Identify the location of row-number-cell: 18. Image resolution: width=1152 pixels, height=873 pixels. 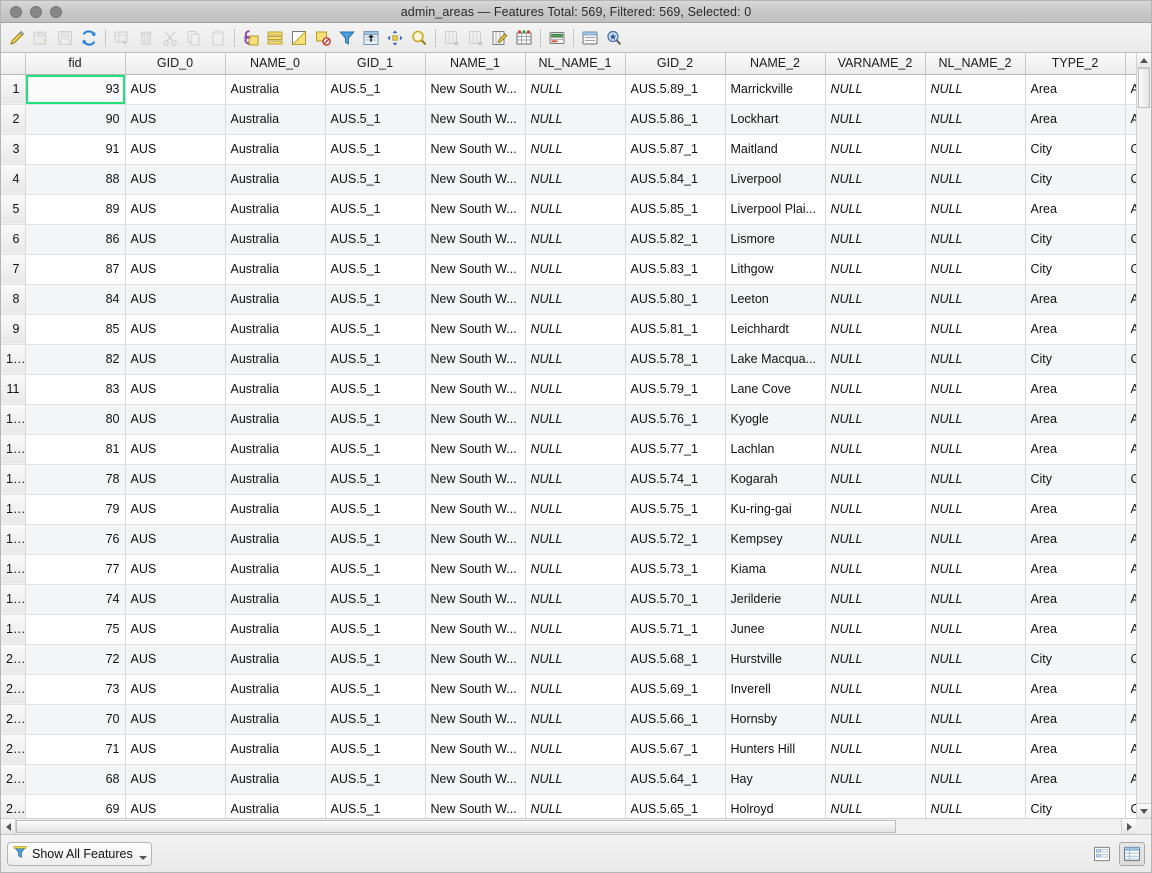
(13, 599).